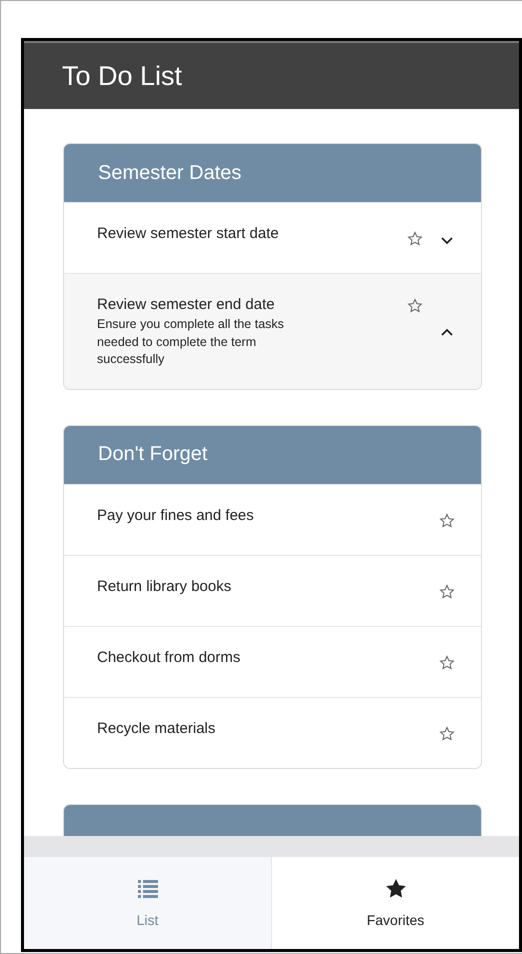 This screenshot has height=954, width=522. What do you see at coordinates (188, 233) in the screenshot?
I see `item-title: Review semester start date` at bounding box center [188, 233].